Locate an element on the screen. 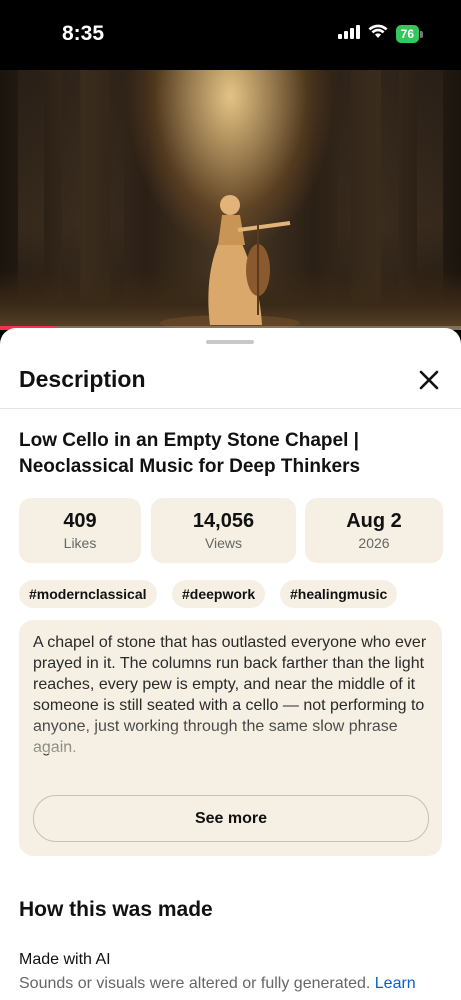 Image resolution: width=461 pixels, height=1000 pixels. sheet-header: Description is located at coordinates (230, 380).